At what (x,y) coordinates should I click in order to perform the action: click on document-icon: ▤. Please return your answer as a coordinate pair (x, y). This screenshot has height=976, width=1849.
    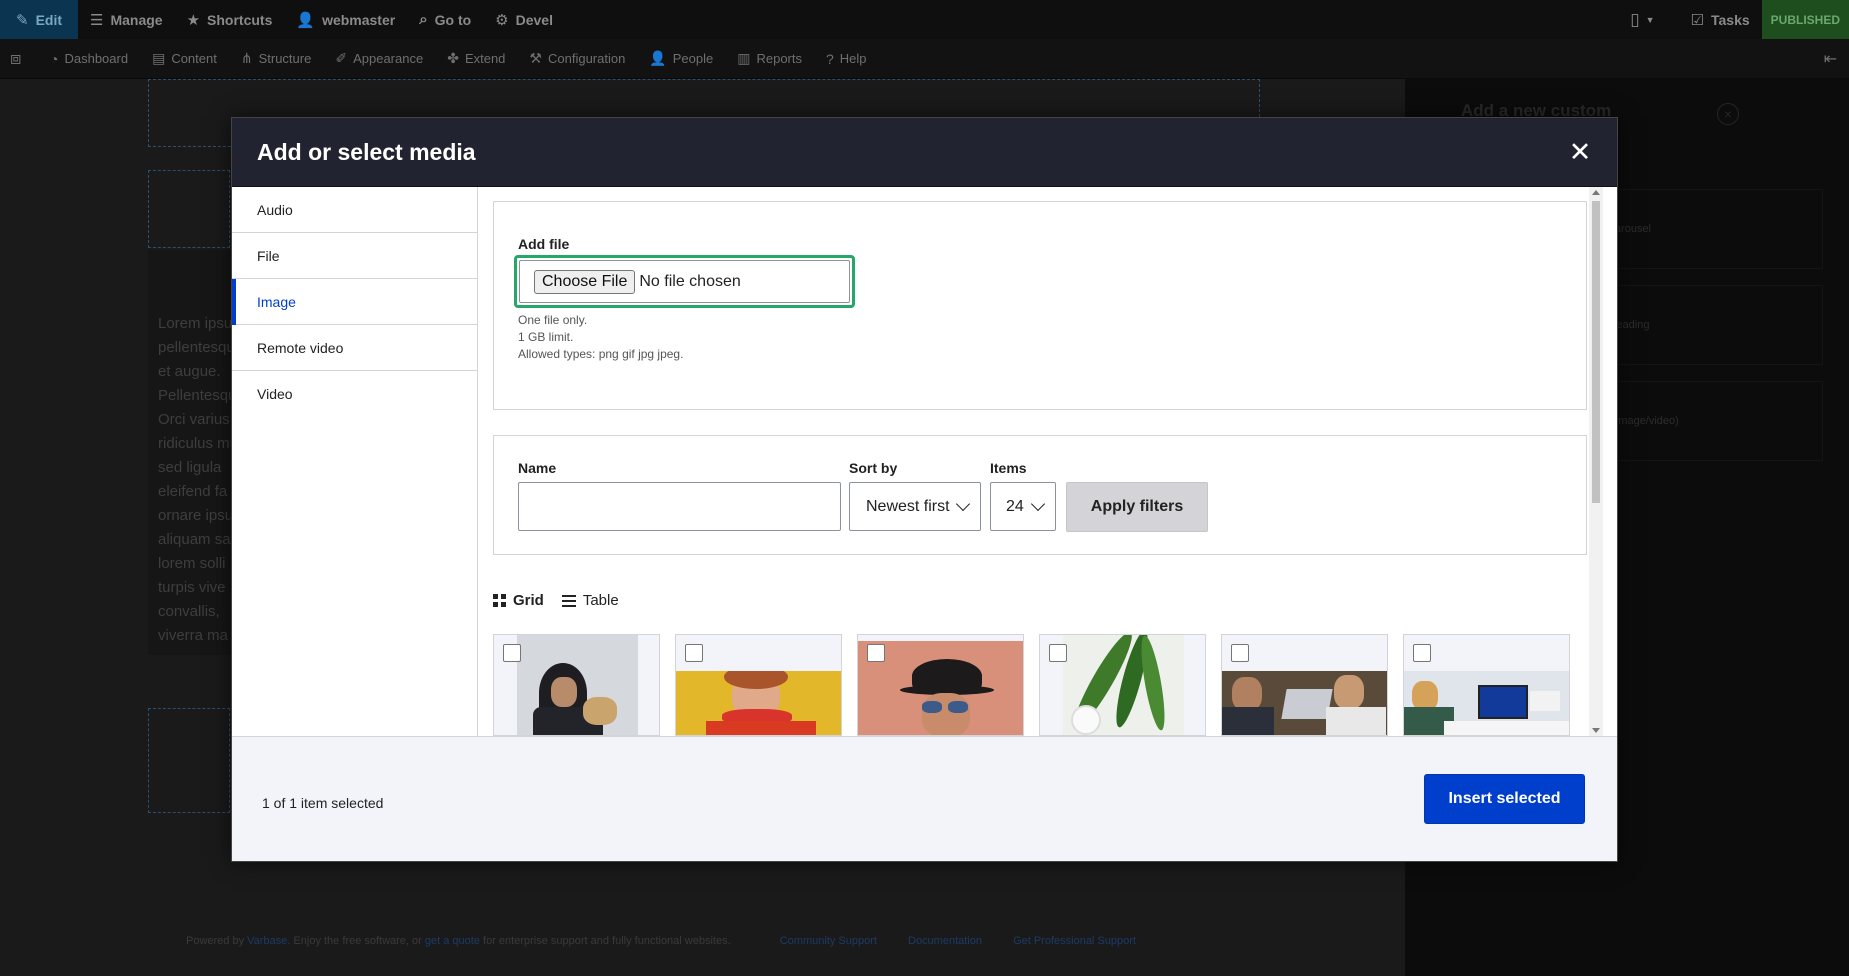
    Looking at the image, I should click on (159, 58).